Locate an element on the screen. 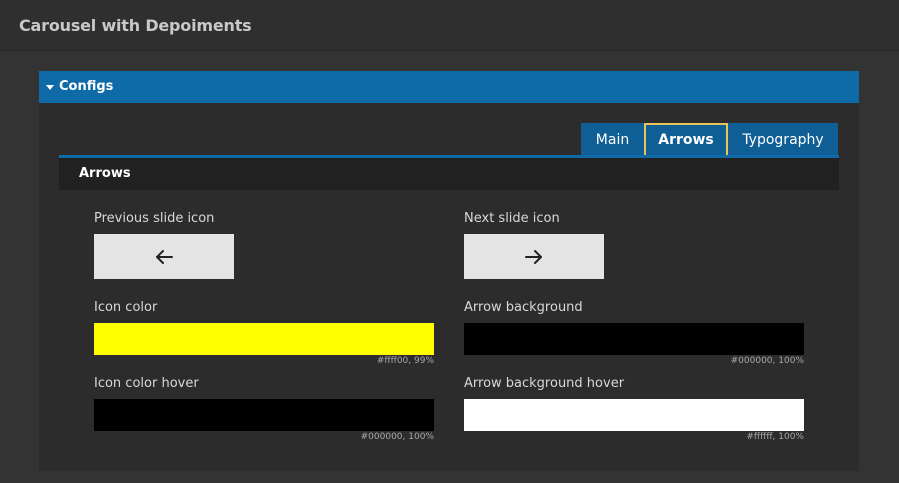 The width and height of the screenshot is (899, 483). section-title: Arrows is located at coordinates (105, 173).